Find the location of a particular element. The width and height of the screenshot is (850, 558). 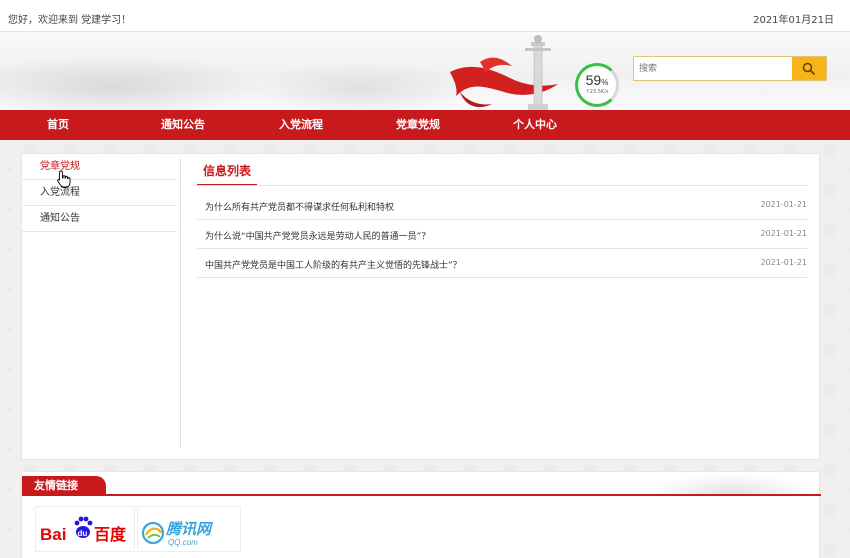

nav-item-party-rules: 党章党规 is located at coordinates (418, 125).